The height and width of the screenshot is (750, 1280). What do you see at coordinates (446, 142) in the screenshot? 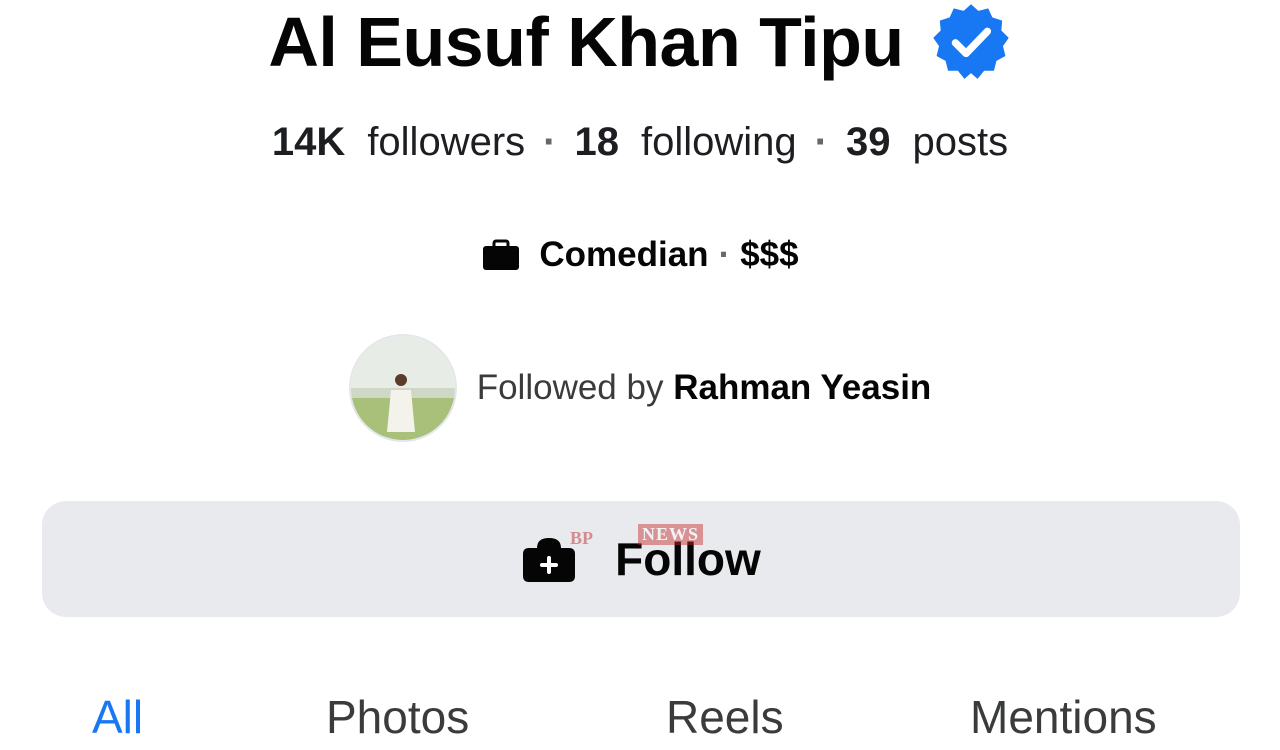
I see `followers-label: followers` at bounding box center [446, 142].